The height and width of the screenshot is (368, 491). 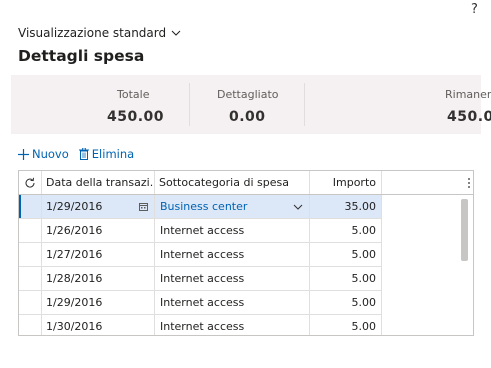 I want to click on date-cell: 1/30/2016, so click(x=98, y=325).